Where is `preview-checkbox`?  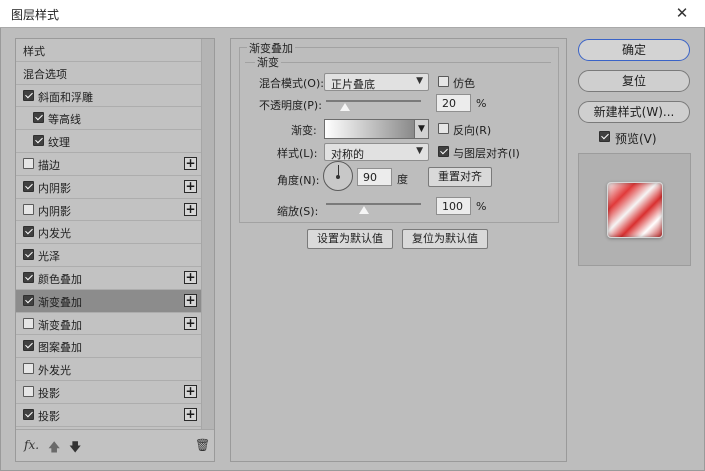
preview-checkbox is located at coordinates (604, 136).